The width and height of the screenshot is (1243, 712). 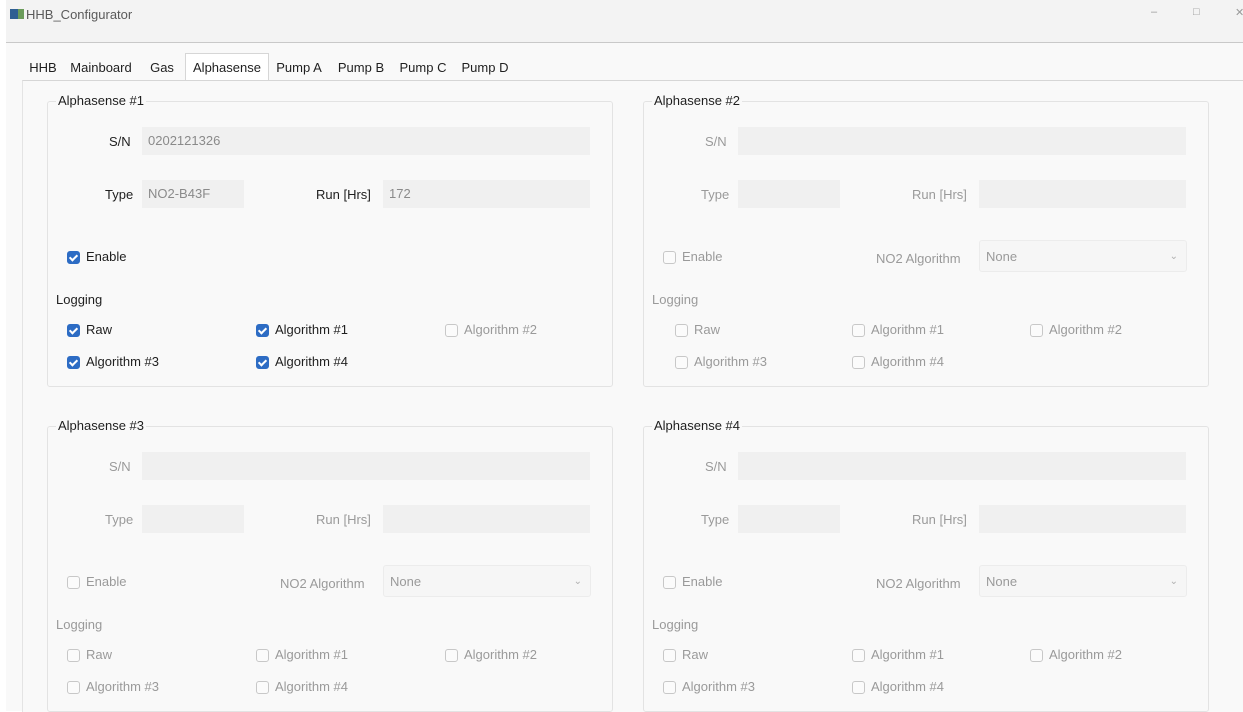 What do you see at coordinates (101, 68) in the screenshot?
I see `tab-mainboard: Mainboard` at bounding box center [101, 68].